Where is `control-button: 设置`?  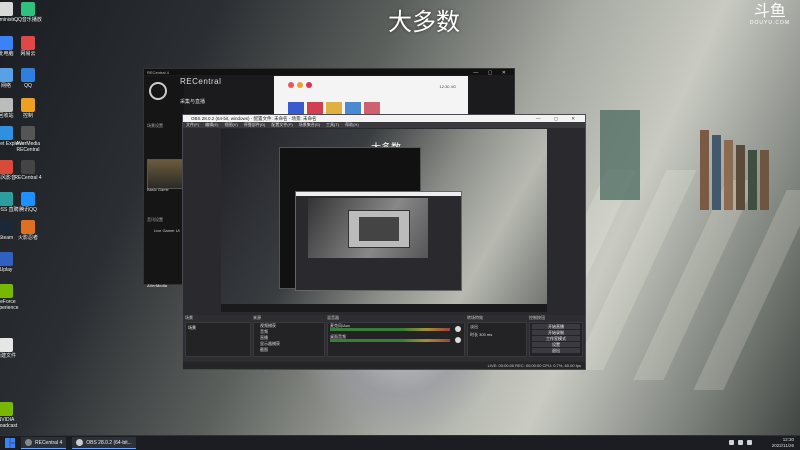
control-button: 设置 is located at coordinates (556, 344).